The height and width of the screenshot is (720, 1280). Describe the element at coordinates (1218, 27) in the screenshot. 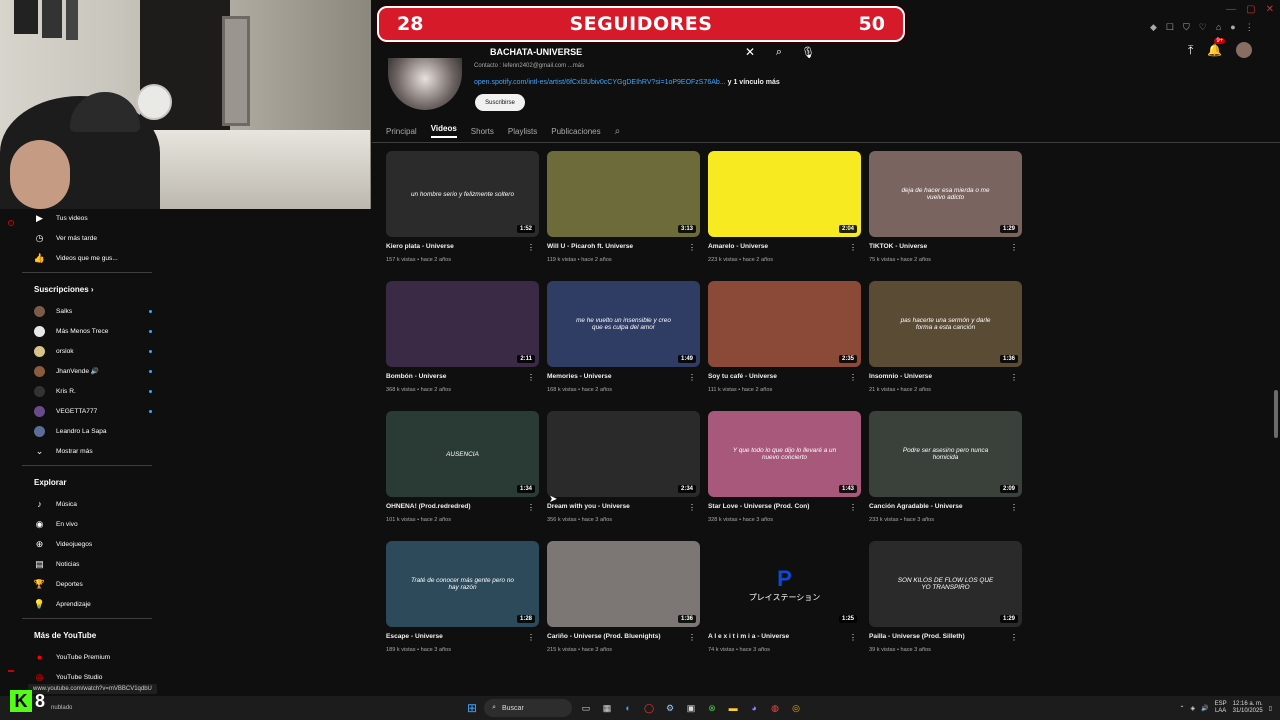

I see `lock-icon: ⌂` at that location.